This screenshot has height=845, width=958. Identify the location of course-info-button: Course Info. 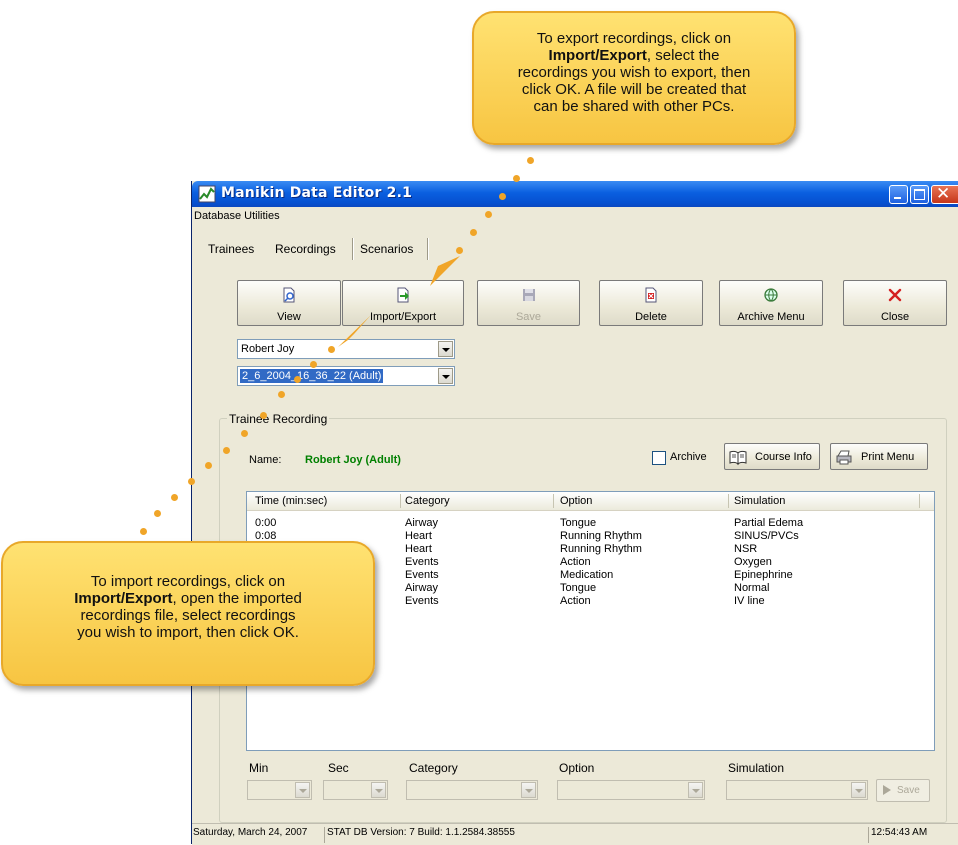
(772, 456).